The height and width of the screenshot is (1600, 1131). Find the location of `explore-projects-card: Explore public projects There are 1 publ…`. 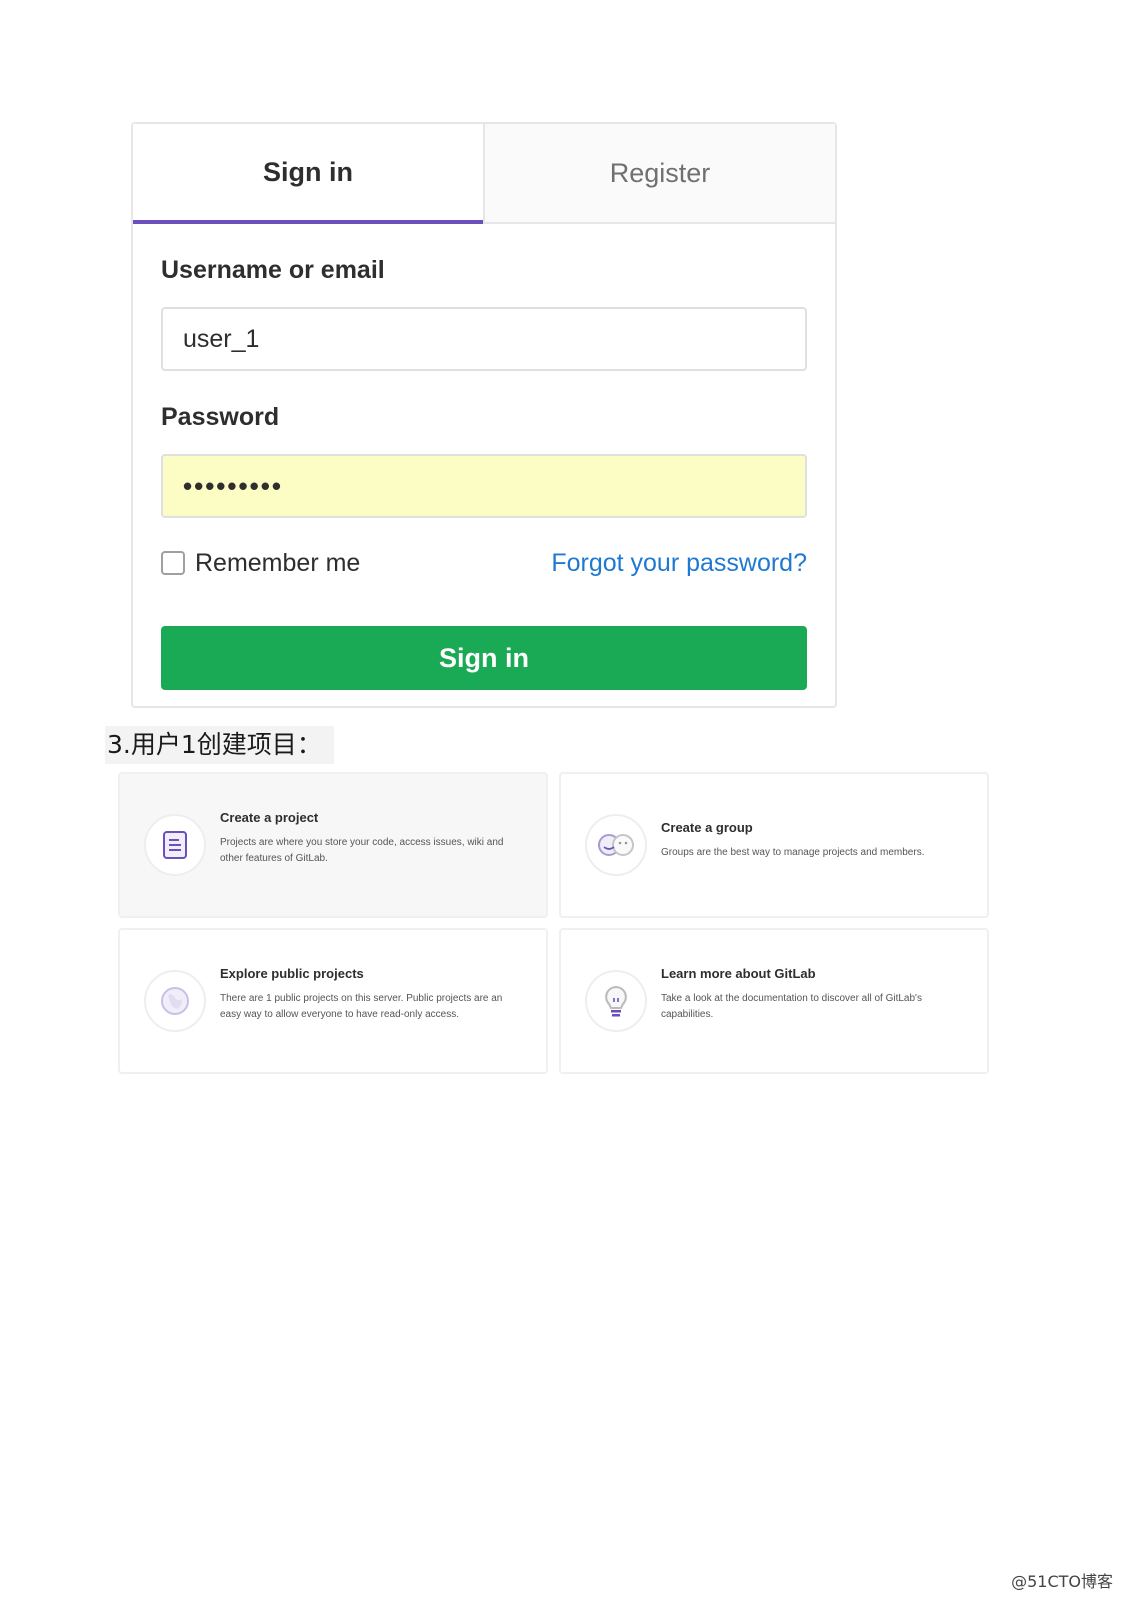

explore-projects-card: Explore public projects There are 1 publ… is located at coordinates (333, 1001).